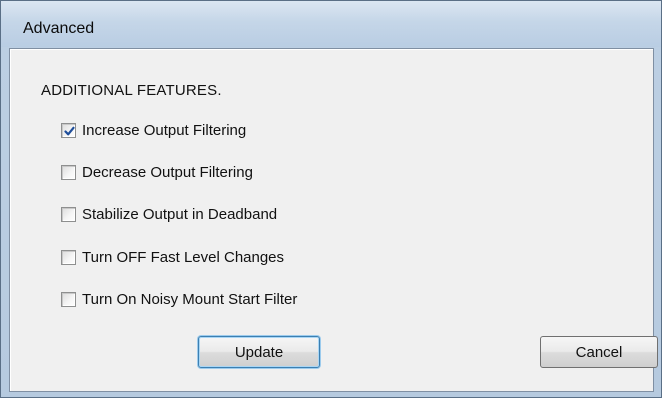  I want to click on option-turn-off-fast-level-changes: Turn OFF Fast Level Changes, so click(172, 257).